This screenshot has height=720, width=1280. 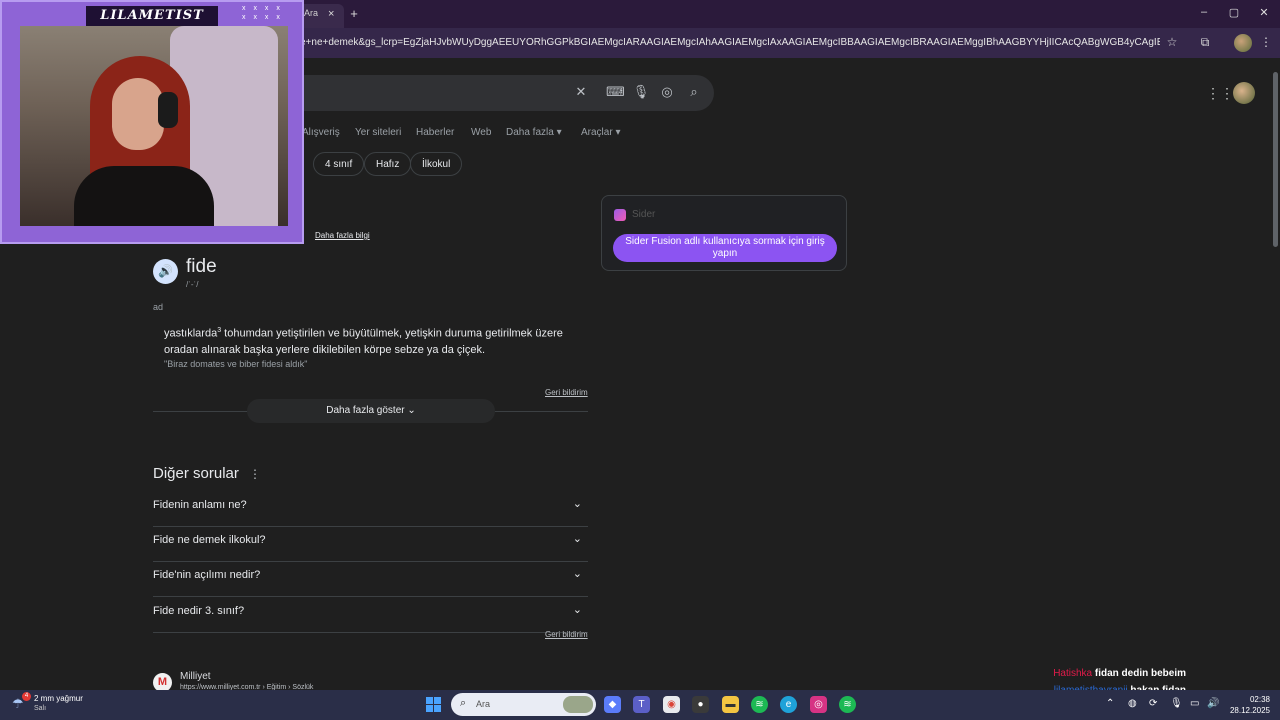 I want to click on chat-username: Hatishka, so click(x=1073, y=673).